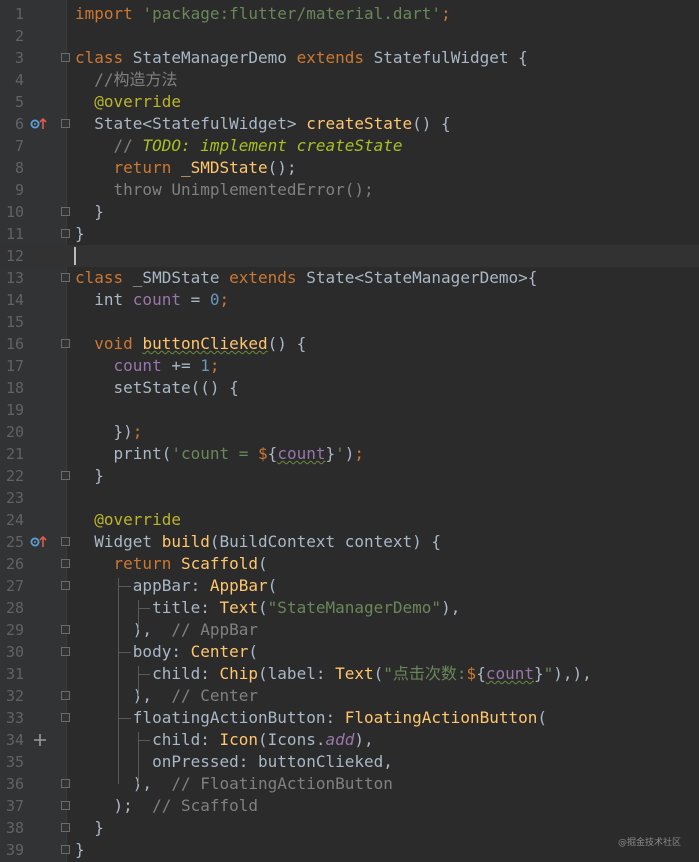 Image resolution: width=699 pixels, height=862 pixels. I want to click on code-line: 15, so click(349, 322).